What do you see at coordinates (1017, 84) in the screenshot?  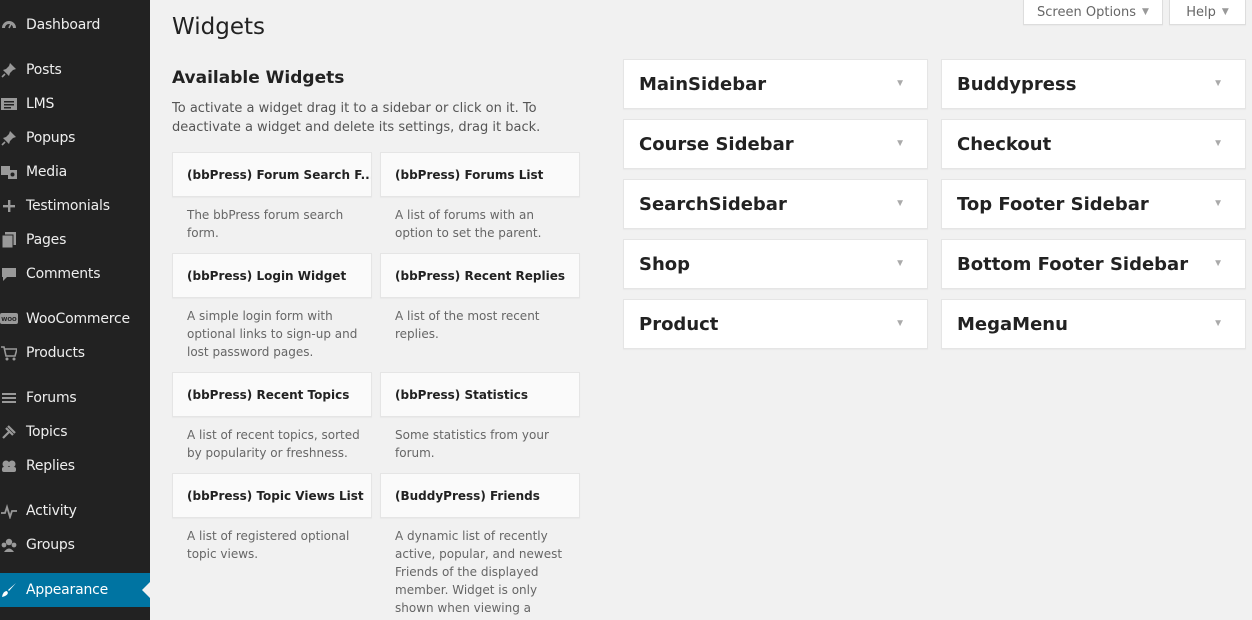 I see `sidebar-name: Buddypress` at bounding box center [1017, 84].